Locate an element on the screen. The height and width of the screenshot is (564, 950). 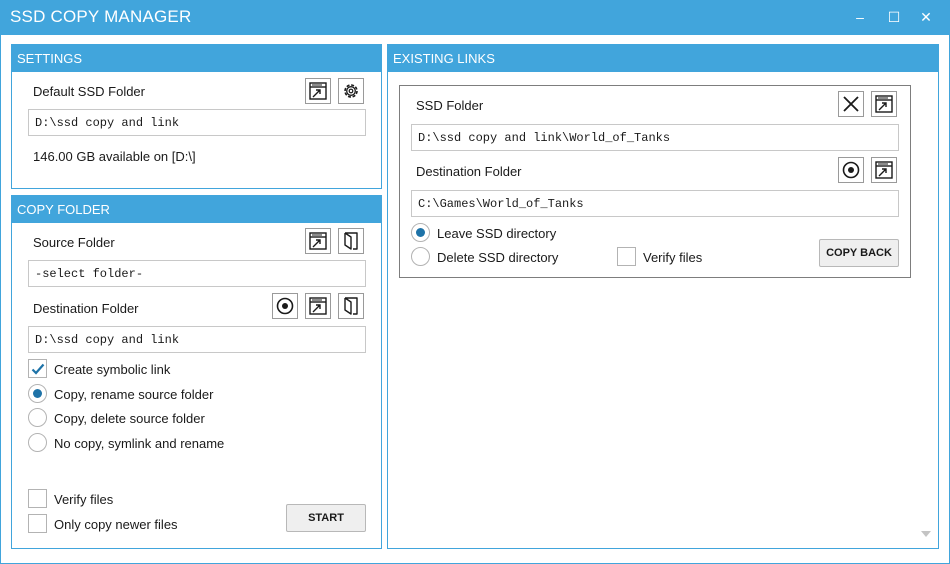
link-verify-files-checkbox is located at coordinates (626, 256).